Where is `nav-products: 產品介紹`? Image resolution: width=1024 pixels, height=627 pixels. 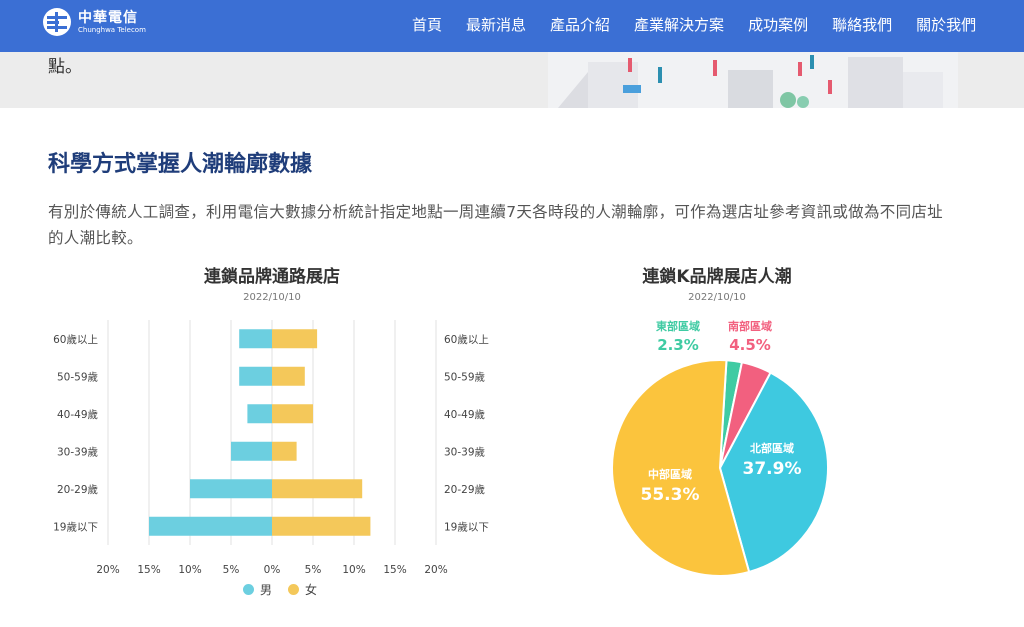
nav-products: 產品介紹 is located at coordinates (580, 24).